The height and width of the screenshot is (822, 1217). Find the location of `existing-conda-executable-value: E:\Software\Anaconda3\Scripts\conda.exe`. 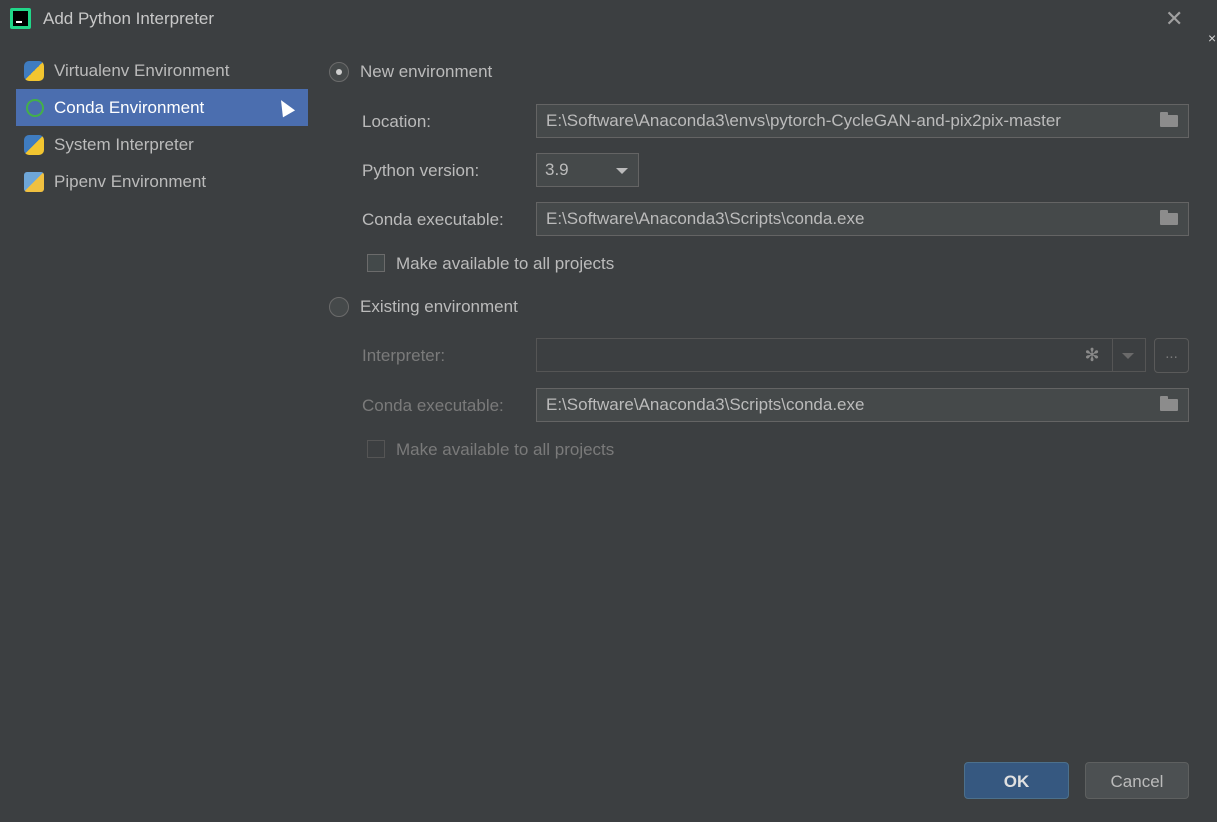

existing-conda-executable-value: E:\Software\Anaconda3\Scripts\conda.exe is located at coordinates (705, 404).